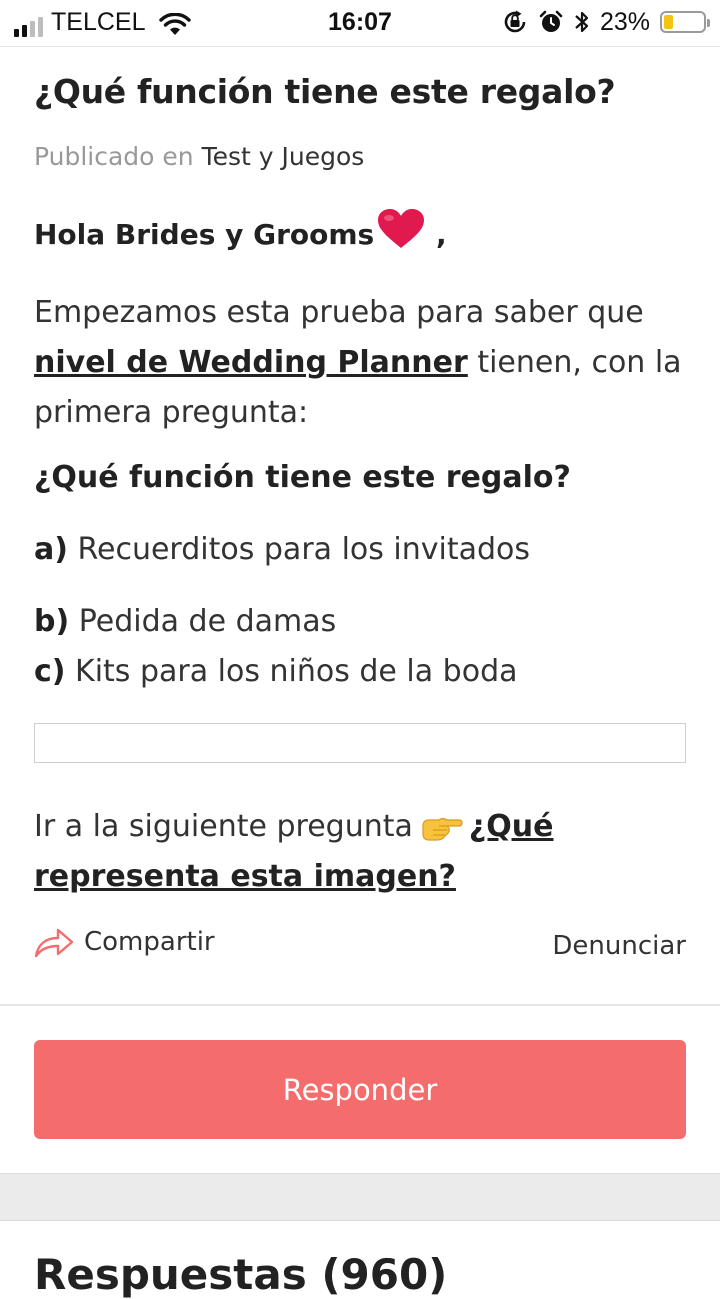  I want to click on bluetooth-icon, so click(582, 22).